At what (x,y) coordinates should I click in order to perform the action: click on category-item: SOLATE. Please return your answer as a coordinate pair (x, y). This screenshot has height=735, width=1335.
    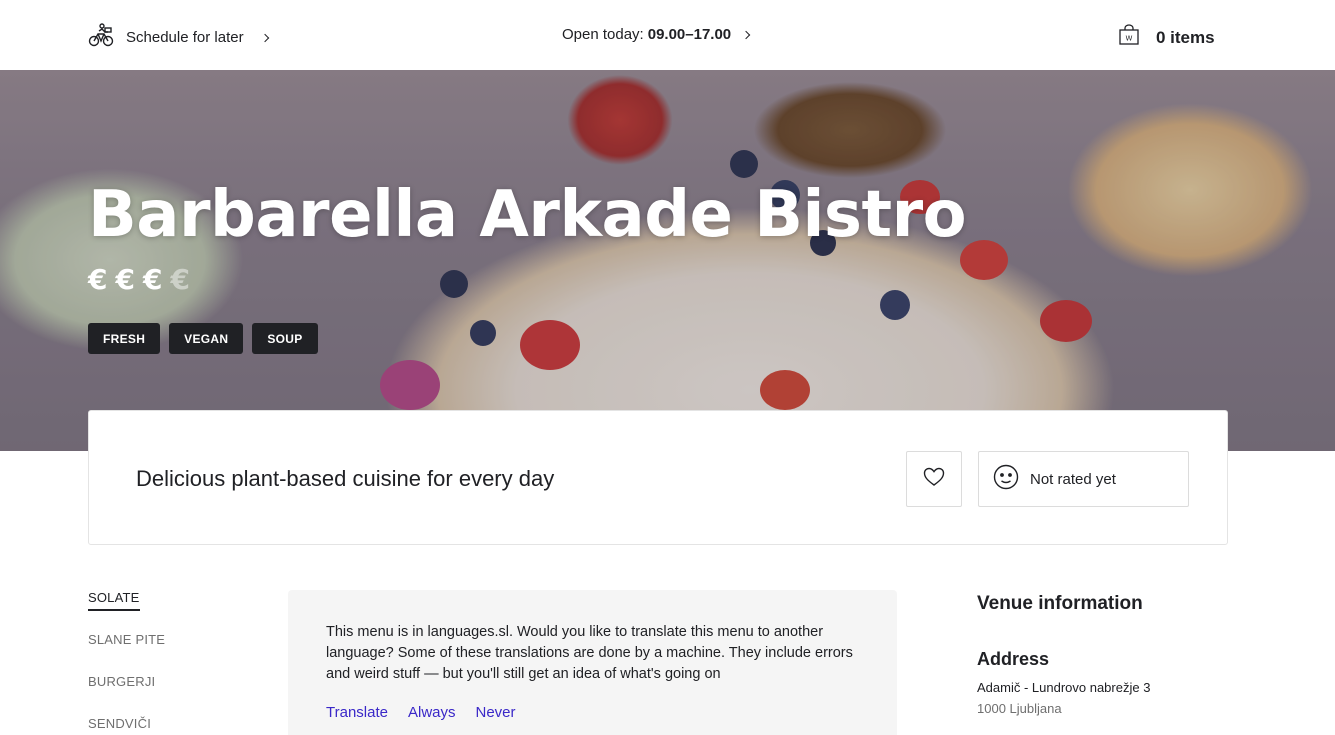
    Looking at the image, I should click on (126, 611).